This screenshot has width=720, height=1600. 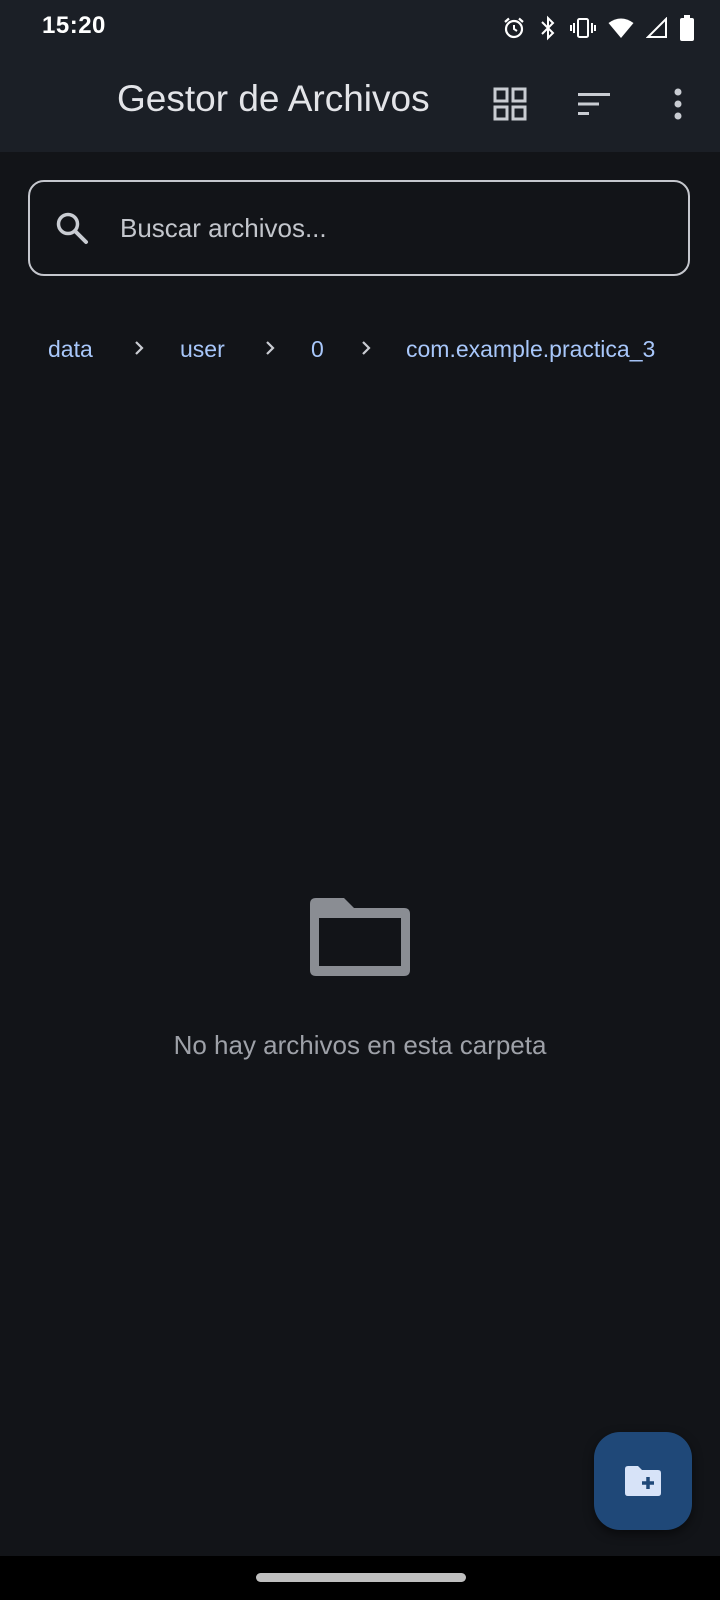 I want to click on sort-button, so click(x=594, y=104).